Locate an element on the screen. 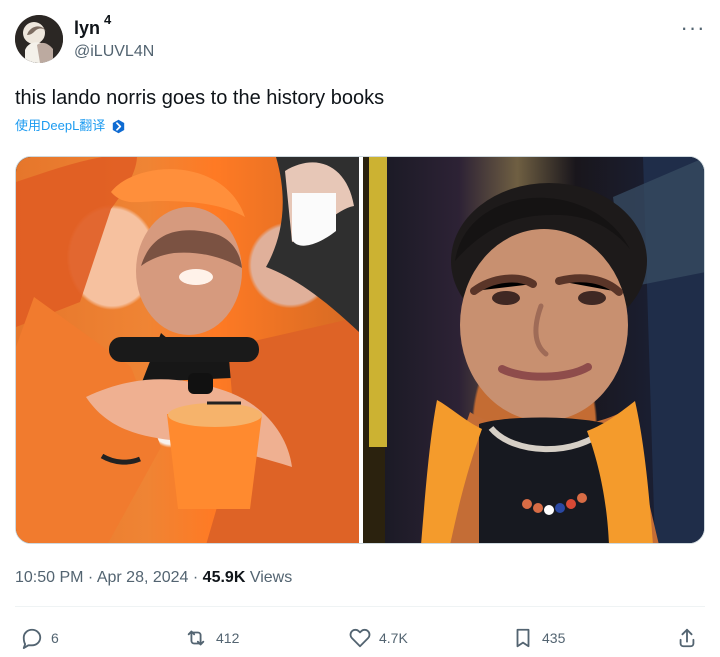  display-name: lyn is located at coordinates (87, 28).